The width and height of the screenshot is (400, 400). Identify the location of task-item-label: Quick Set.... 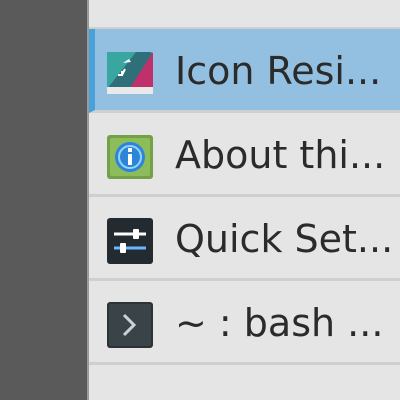
(284, 239).